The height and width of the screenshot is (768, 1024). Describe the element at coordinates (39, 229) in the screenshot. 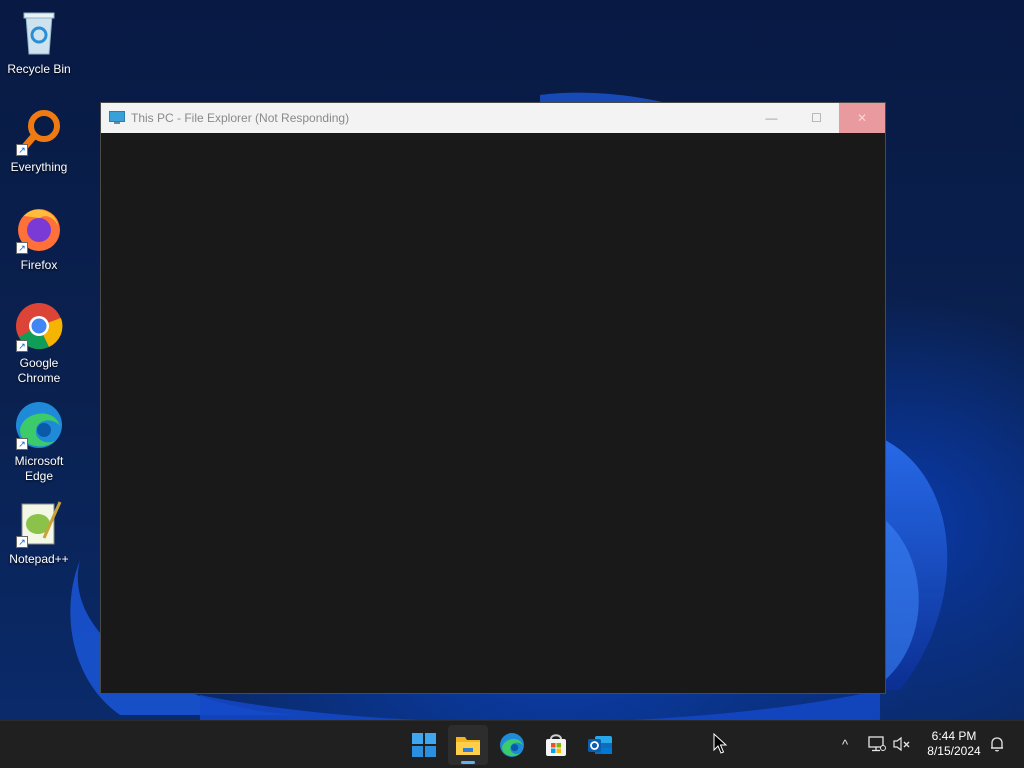

I see `firefox-icon: ↗` at that location.